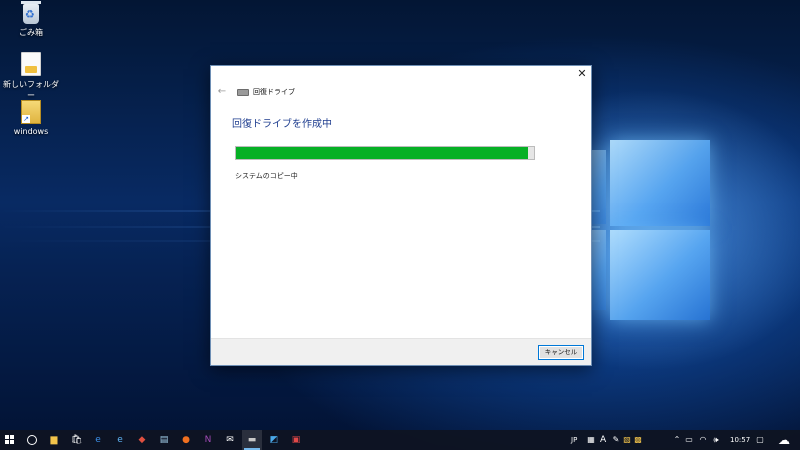 This screenshot has width=800, height=450. I want to click on taskbar-app-button: ▆, so click(54, 440).